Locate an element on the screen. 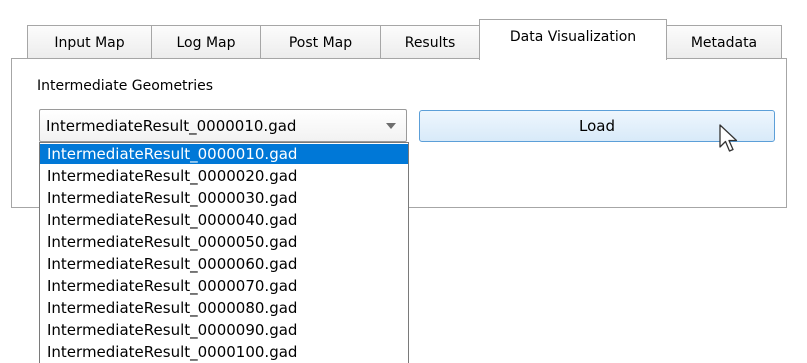  tab-input-map: Input Map is located at coordinates (89, 42).